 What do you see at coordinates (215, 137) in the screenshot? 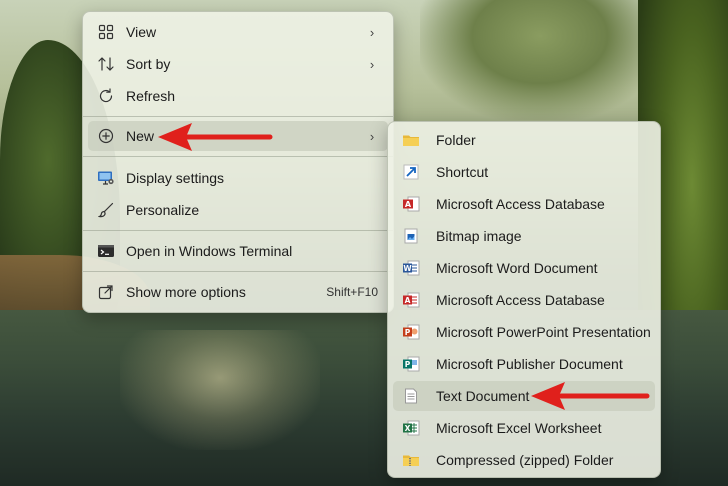
I see `annotation-arrow-new` at bounding box center [215, 137].